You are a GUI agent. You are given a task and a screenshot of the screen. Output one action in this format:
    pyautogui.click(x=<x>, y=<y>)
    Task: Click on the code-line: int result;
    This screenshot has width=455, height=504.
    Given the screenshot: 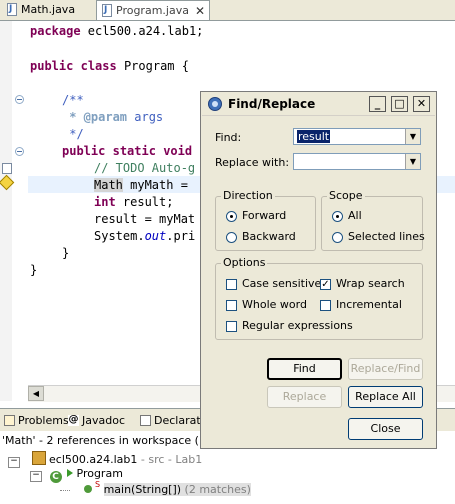 What is the action you would take?
    pyautogui.click(x=134, y=202)
    